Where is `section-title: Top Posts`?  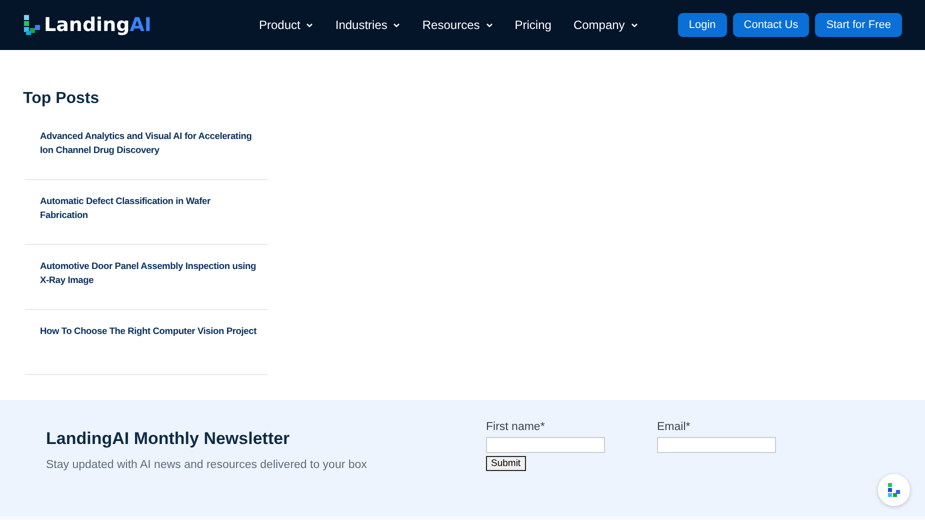
section-title: Top Posts is located at coordinates (61, 99).